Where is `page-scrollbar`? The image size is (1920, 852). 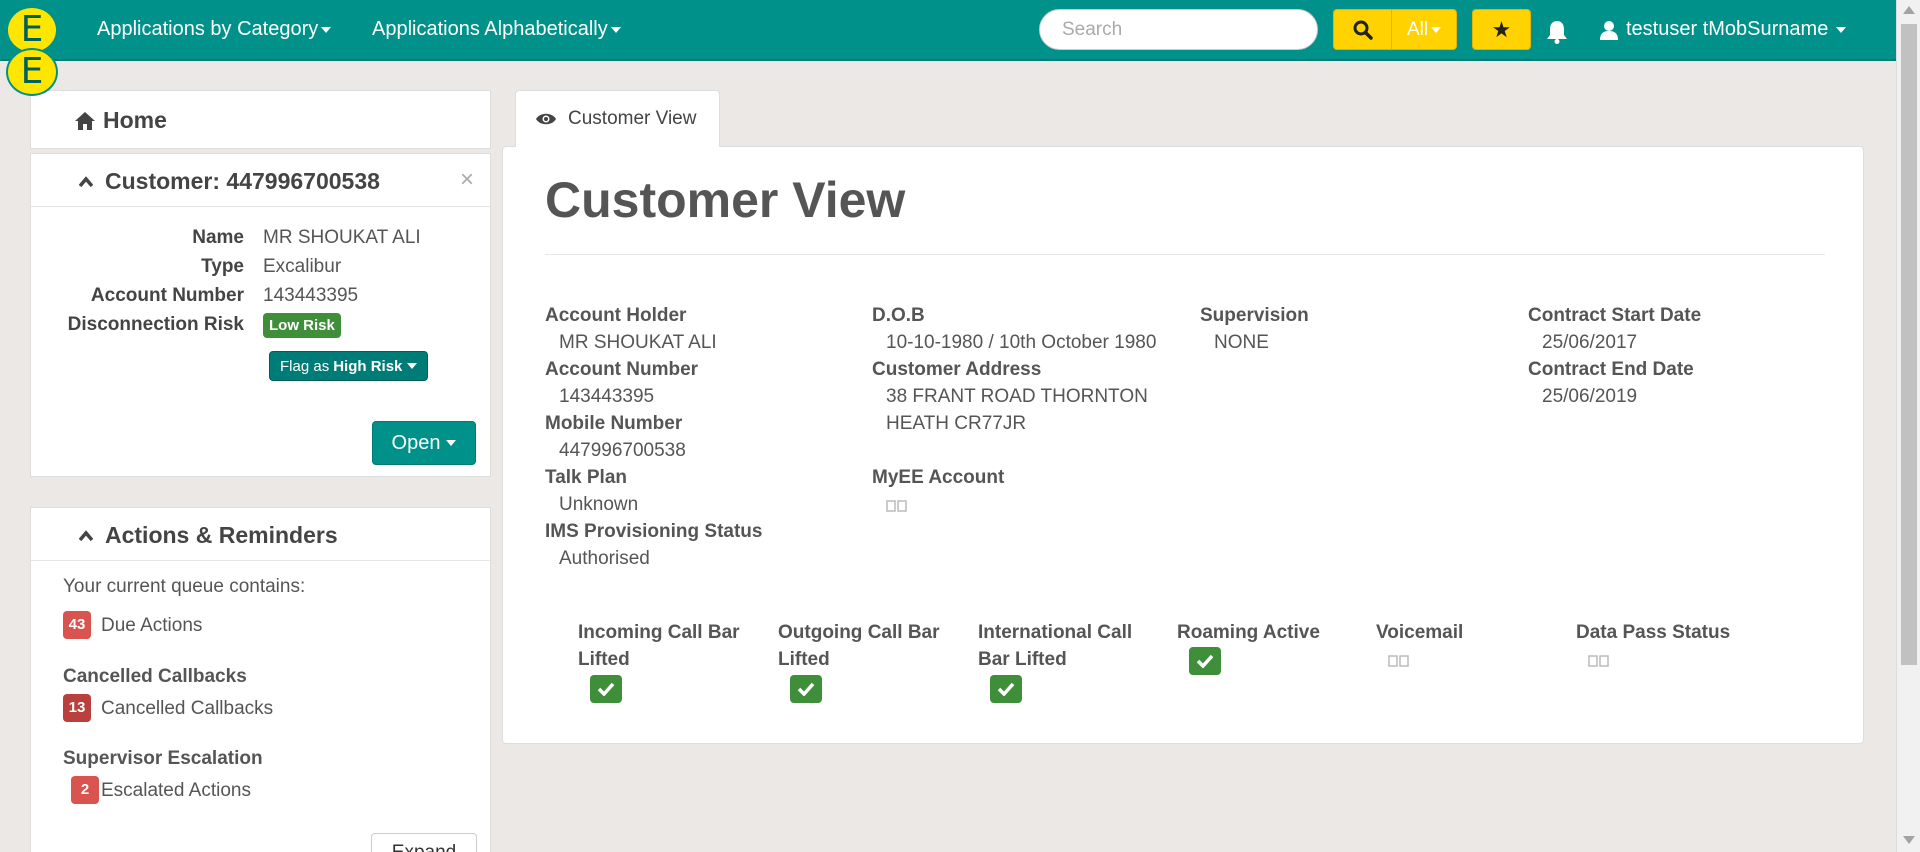 page-scrollbar is located at coordinates (1908, 426).